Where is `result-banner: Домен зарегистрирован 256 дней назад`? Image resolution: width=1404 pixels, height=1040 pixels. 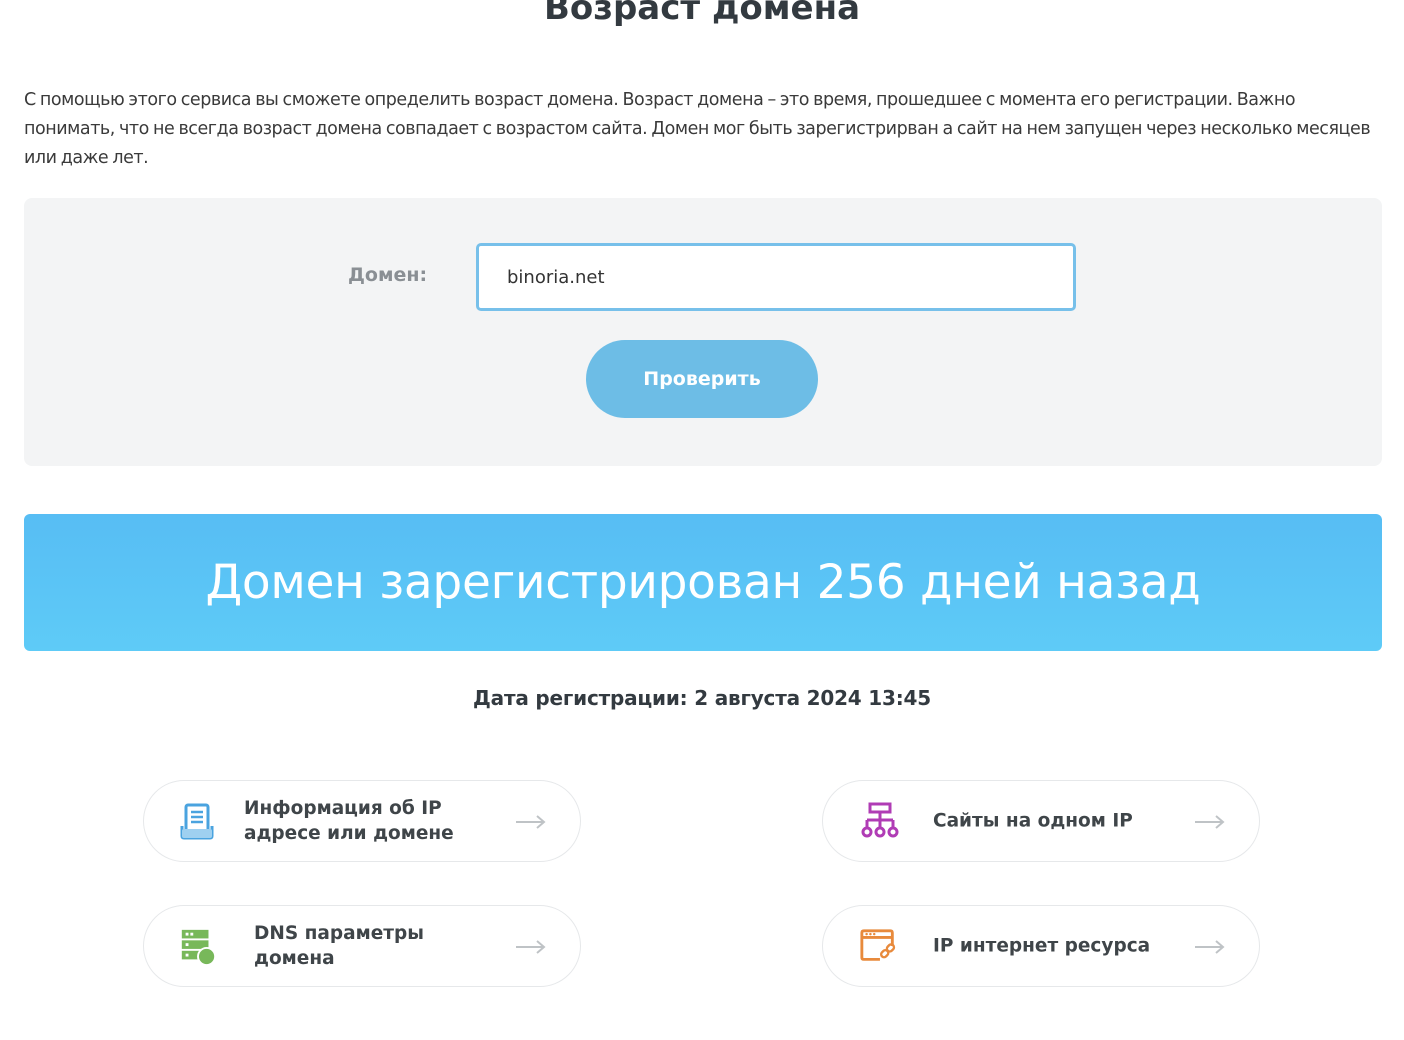 result-banner: Домен зарегистрирован 256 дней назад is located at coordinates (703, 582).